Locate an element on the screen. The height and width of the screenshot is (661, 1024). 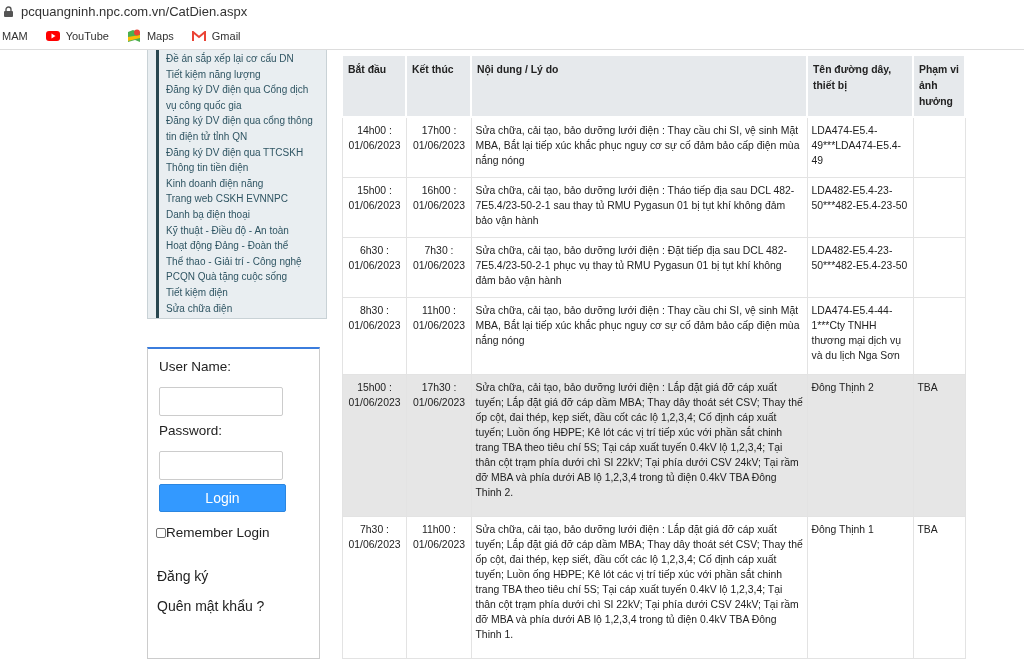
table-cell: 8h30 : 01/06/2023 is located at coordinates (374, 318).